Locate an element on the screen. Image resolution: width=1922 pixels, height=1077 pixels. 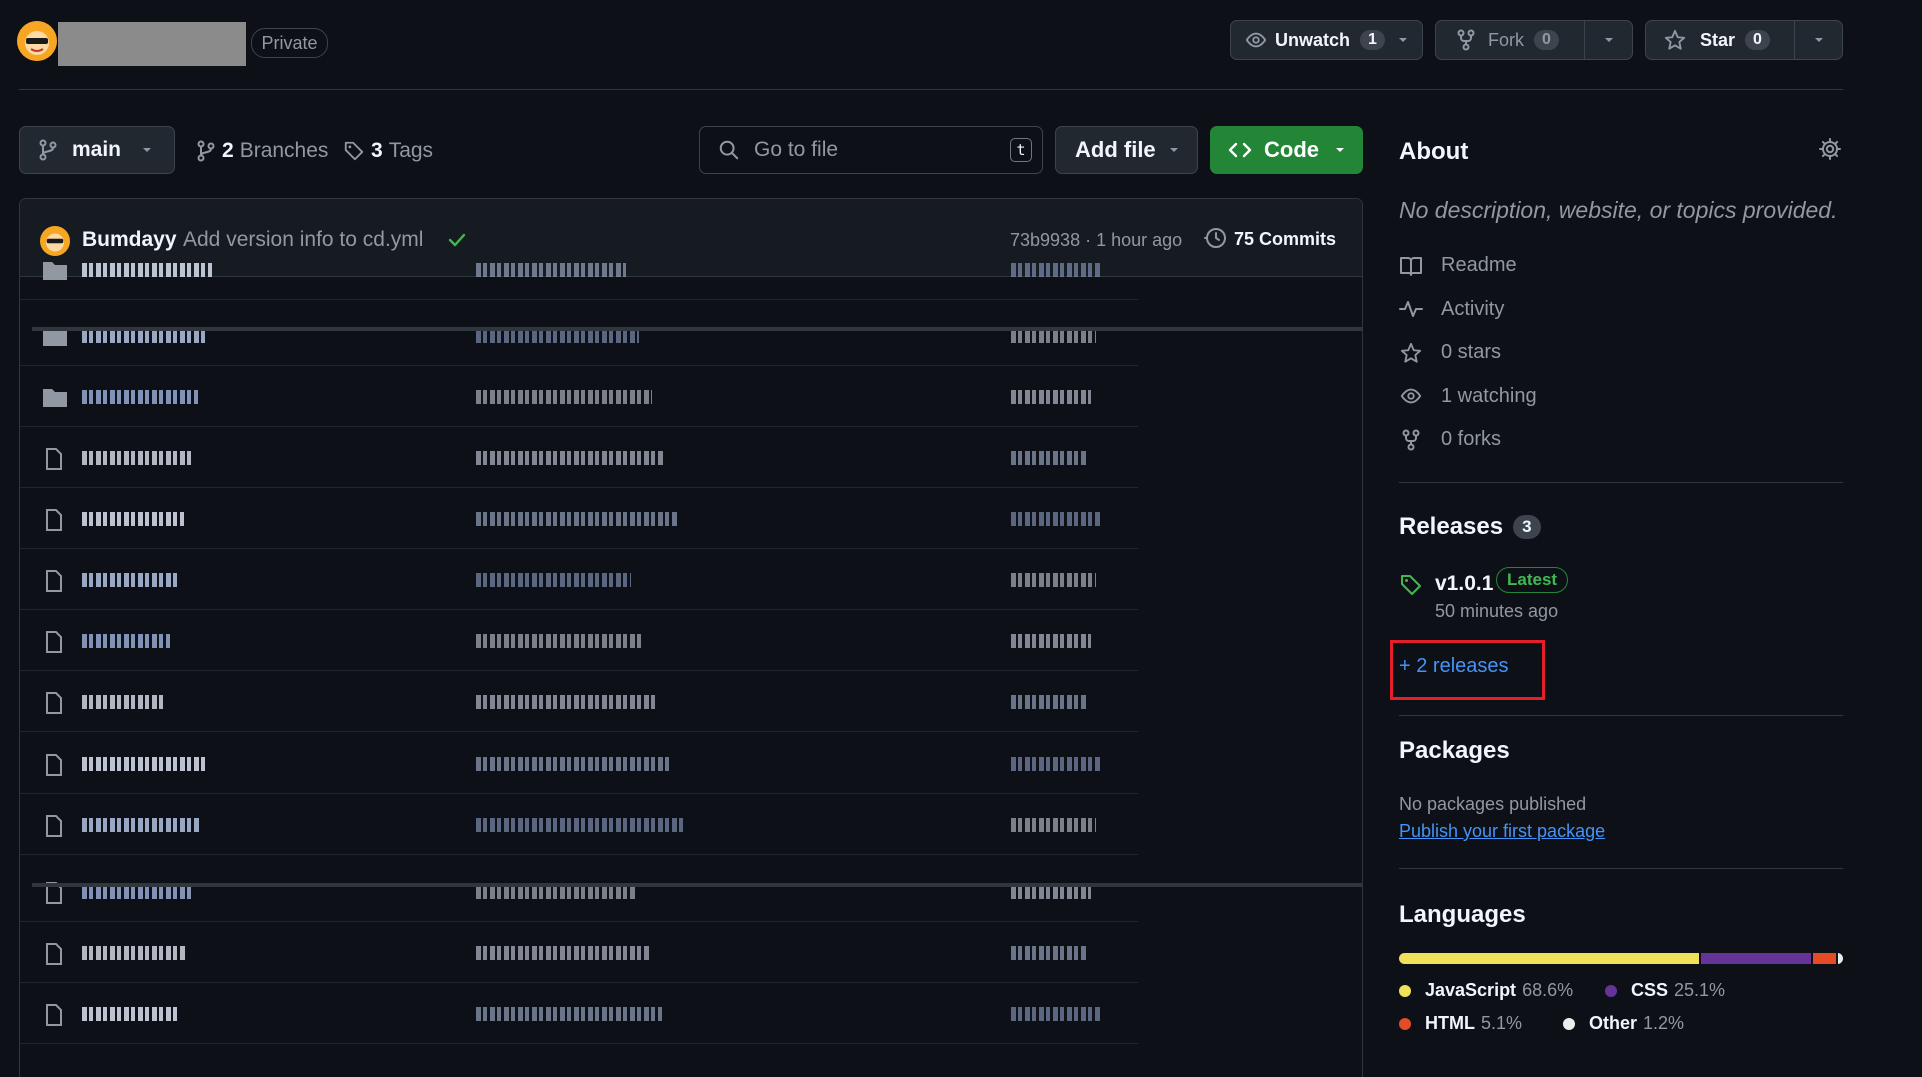
go-to-file-input: Go to file t is located at coordinates (871, 150).